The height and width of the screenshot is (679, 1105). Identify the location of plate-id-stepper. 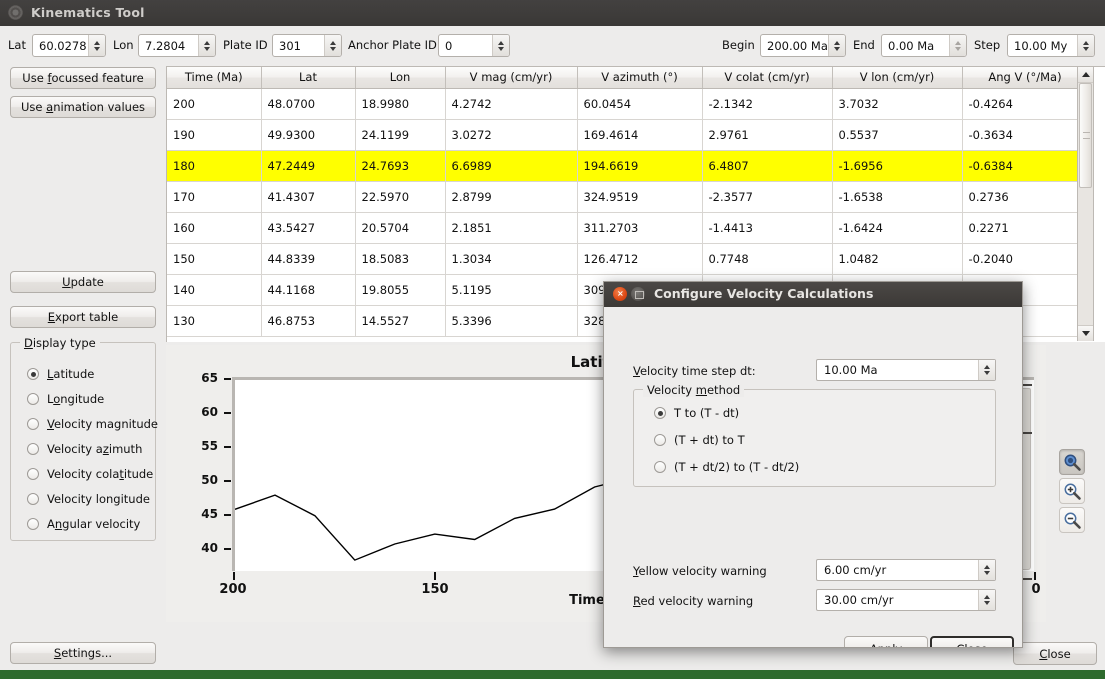
(332, 45).